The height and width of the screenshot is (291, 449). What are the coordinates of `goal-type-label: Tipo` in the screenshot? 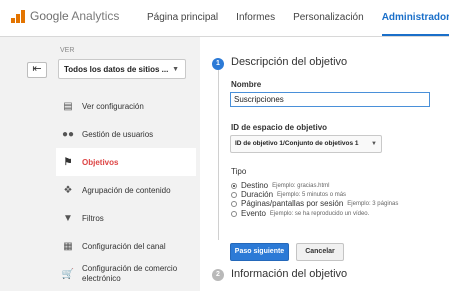 It's located at (239, 171).